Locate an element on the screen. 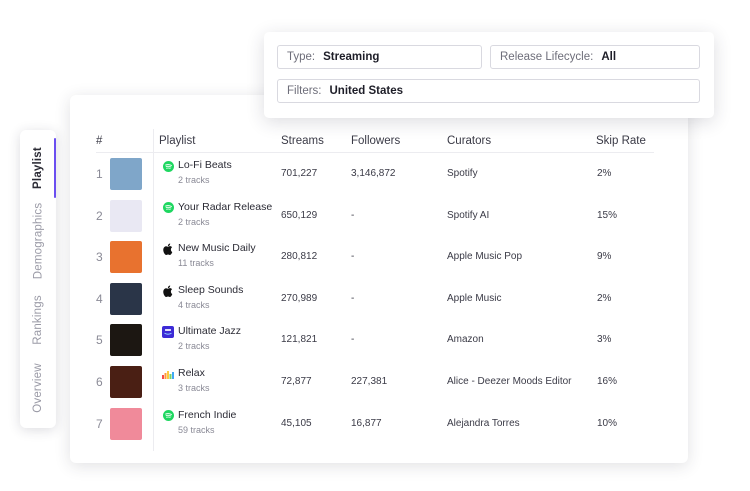 The height and width of the screenshot is (491, 750). playlist-track-count: 3 tracks is located at coordinates (194, 388).